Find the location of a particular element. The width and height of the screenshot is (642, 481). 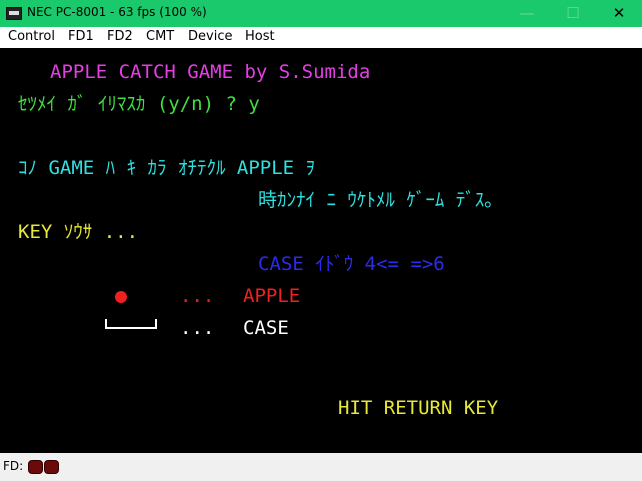

menu-control: Control is located at coordinates (31, 36).